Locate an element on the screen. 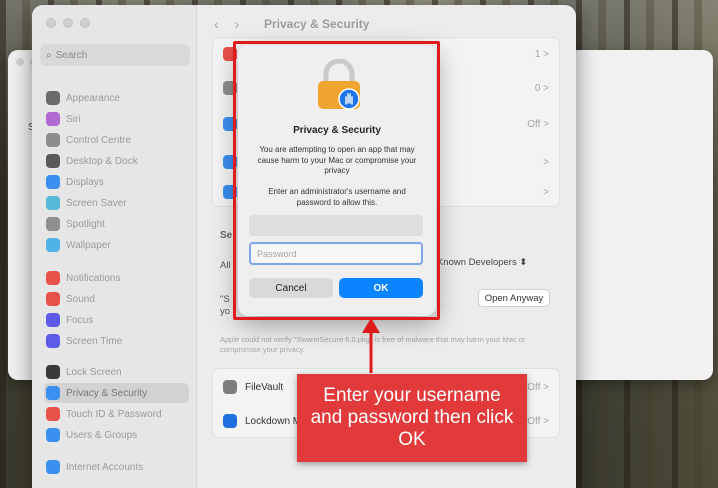  forward-arrow-icon: › is located at coordinates (237, 24).